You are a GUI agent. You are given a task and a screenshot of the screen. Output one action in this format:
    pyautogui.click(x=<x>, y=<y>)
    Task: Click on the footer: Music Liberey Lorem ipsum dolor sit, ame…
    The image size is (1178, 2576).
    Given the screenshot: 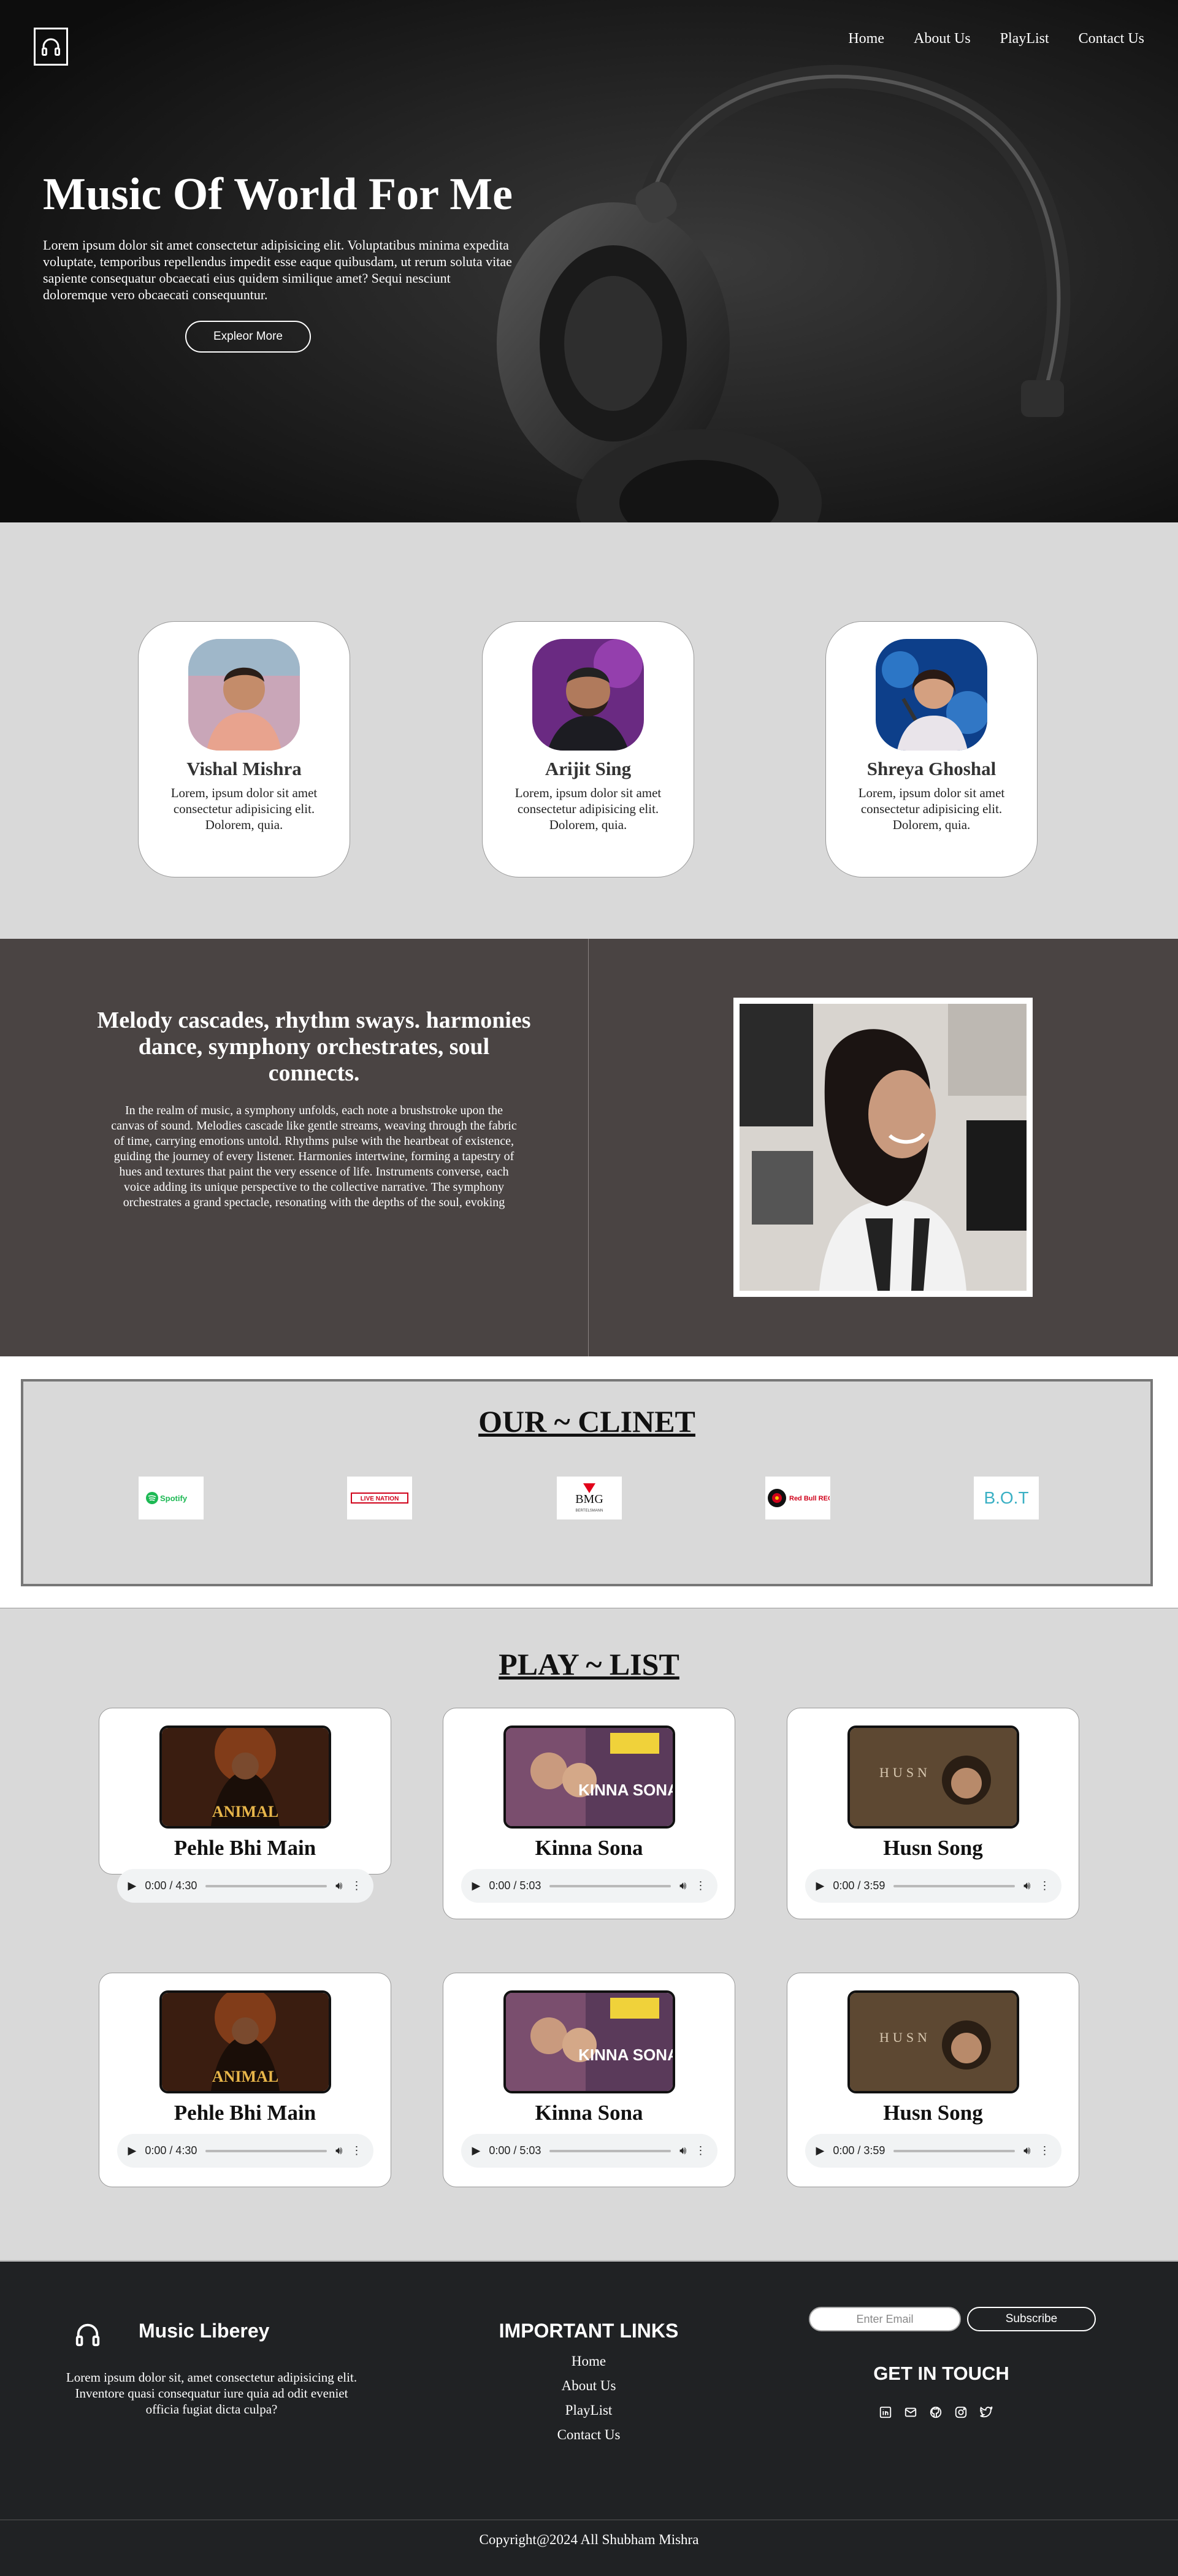 What is the action you would take?
    pyautogui.click(x=589, y=2418)
    